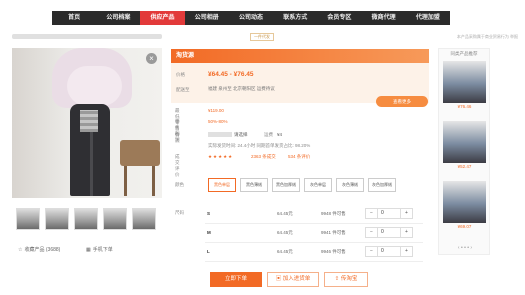  Describe the element at coordinates (333, 251) in the screenshot. I see `size-stock: 9946 件可售` at that location.